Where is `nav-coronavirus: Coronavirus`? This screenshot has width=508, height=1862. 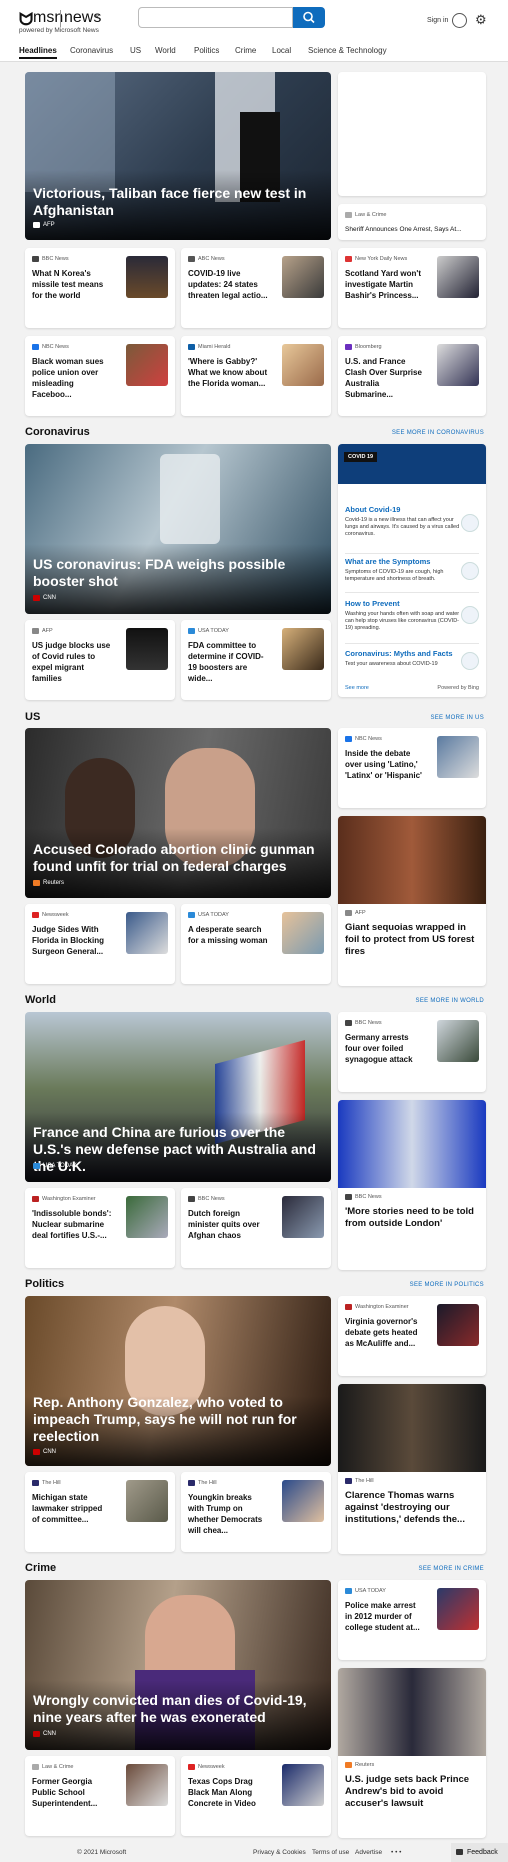
nav-coronavirus: Coronavirus is located at coordinates (91, 50).